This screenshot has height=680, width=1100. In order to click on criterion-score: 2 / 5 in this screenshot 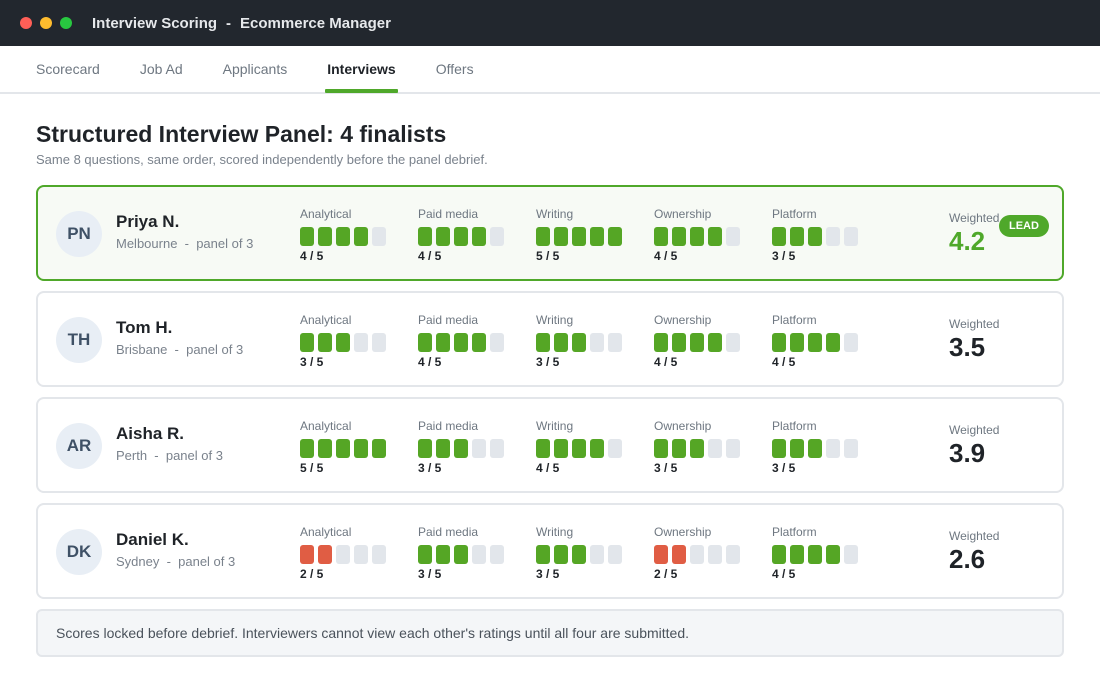, I will do `click(666, 574)`.